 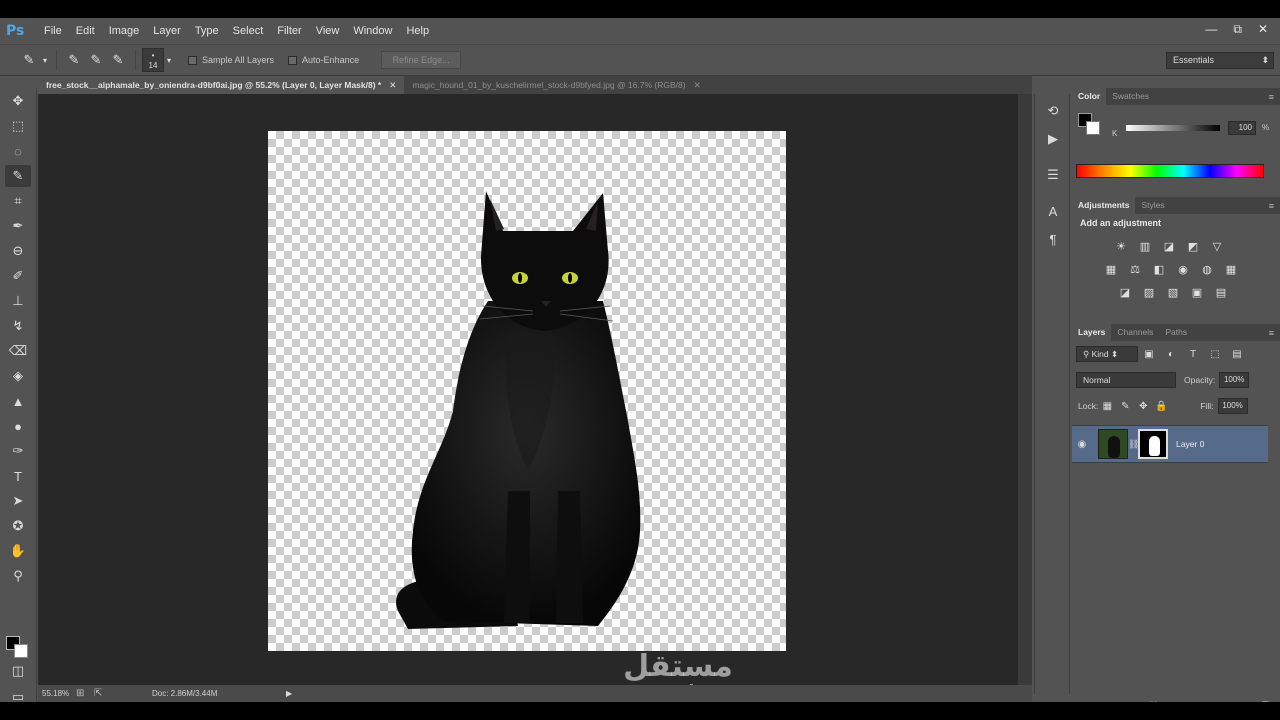 What do you see at coordinates (1173, 292) in the screenshot?
I see `threshold-icon: ▧` at bounding box center [1173, 292].